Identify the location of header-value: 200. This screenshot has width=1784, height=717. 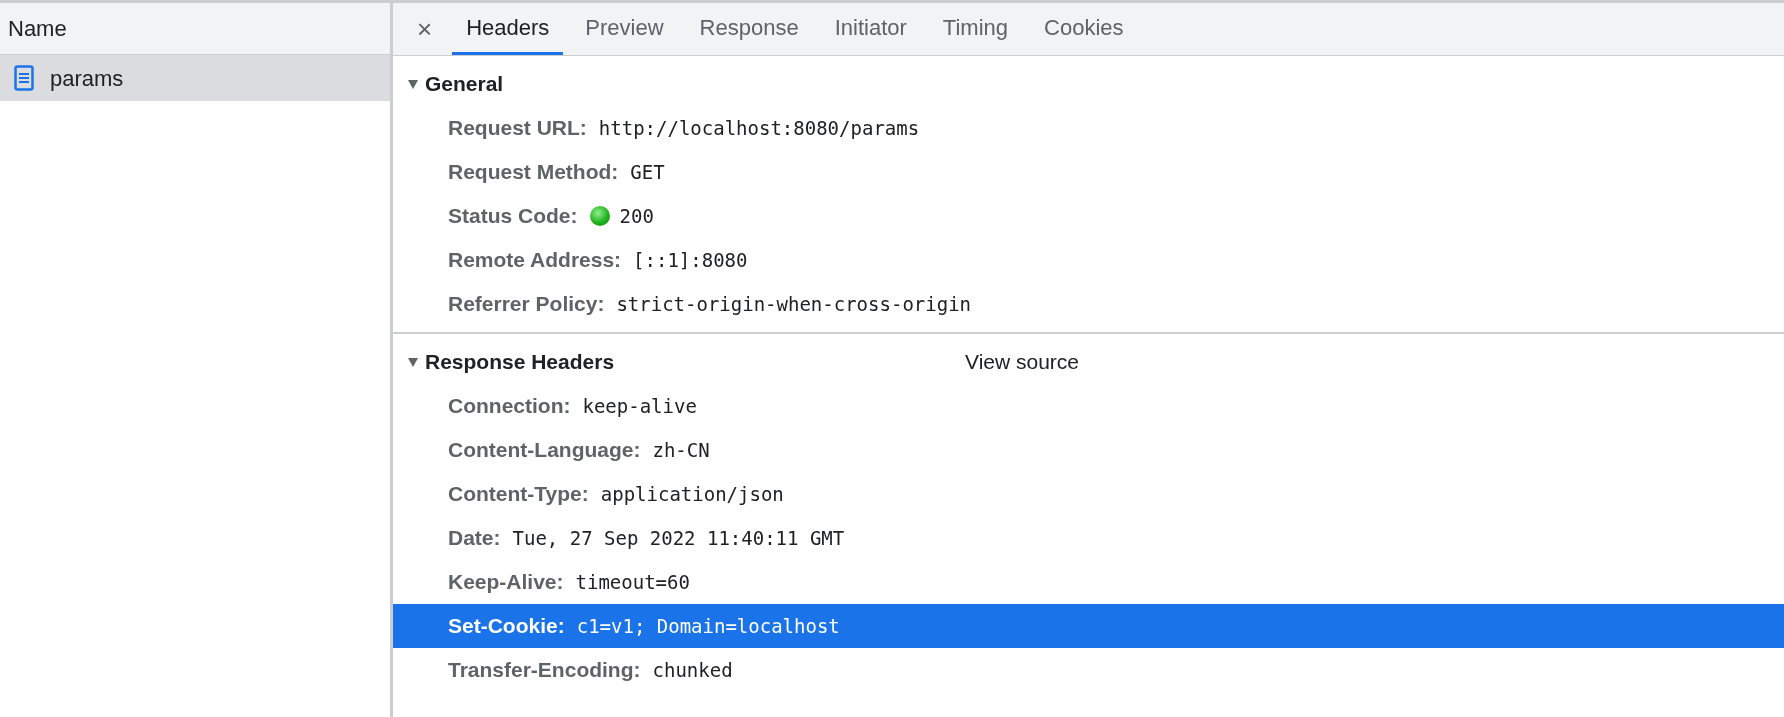
(636, 216).